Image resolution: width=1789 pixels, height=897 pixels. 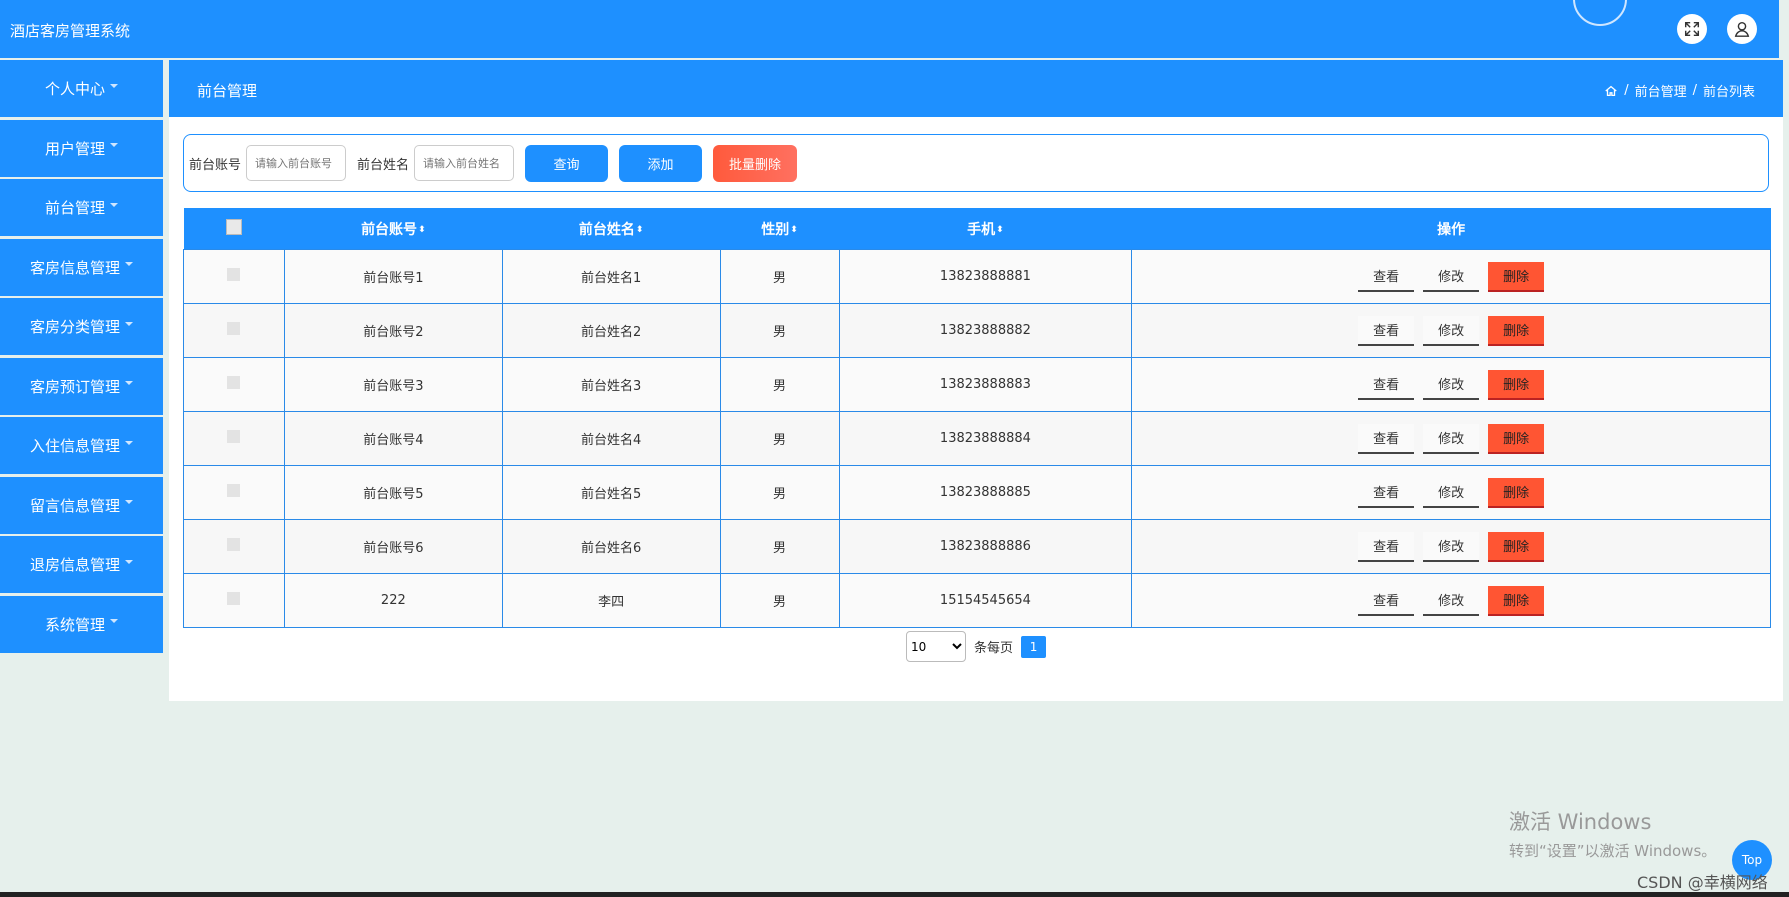 I want to click on sidebar-item-label: 退房信息管理, so click(x=74, y=565).